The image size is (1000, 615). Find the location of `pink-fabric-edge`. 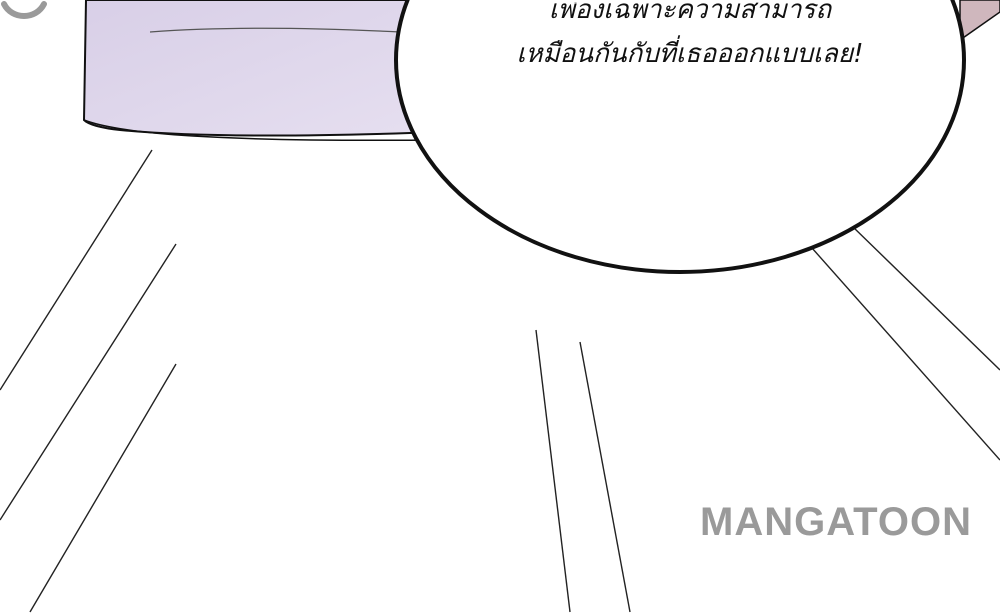

pink-fabric-edge is located at coordinates (979, 21).